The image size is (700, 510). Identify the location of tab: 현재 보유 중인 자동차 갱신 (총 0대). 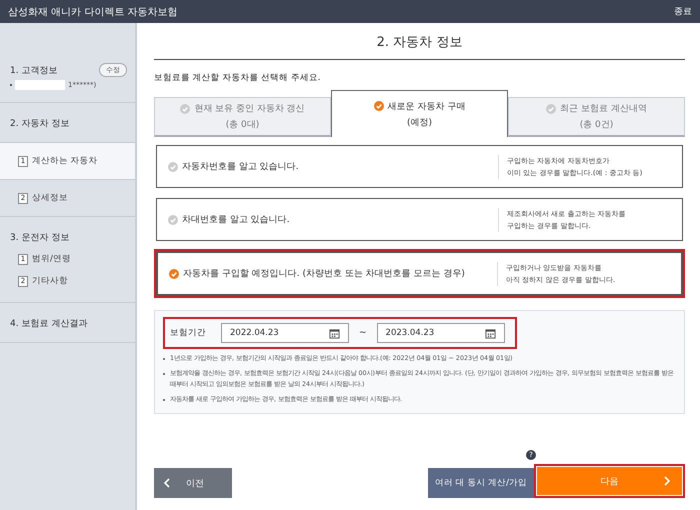
(242, 117).